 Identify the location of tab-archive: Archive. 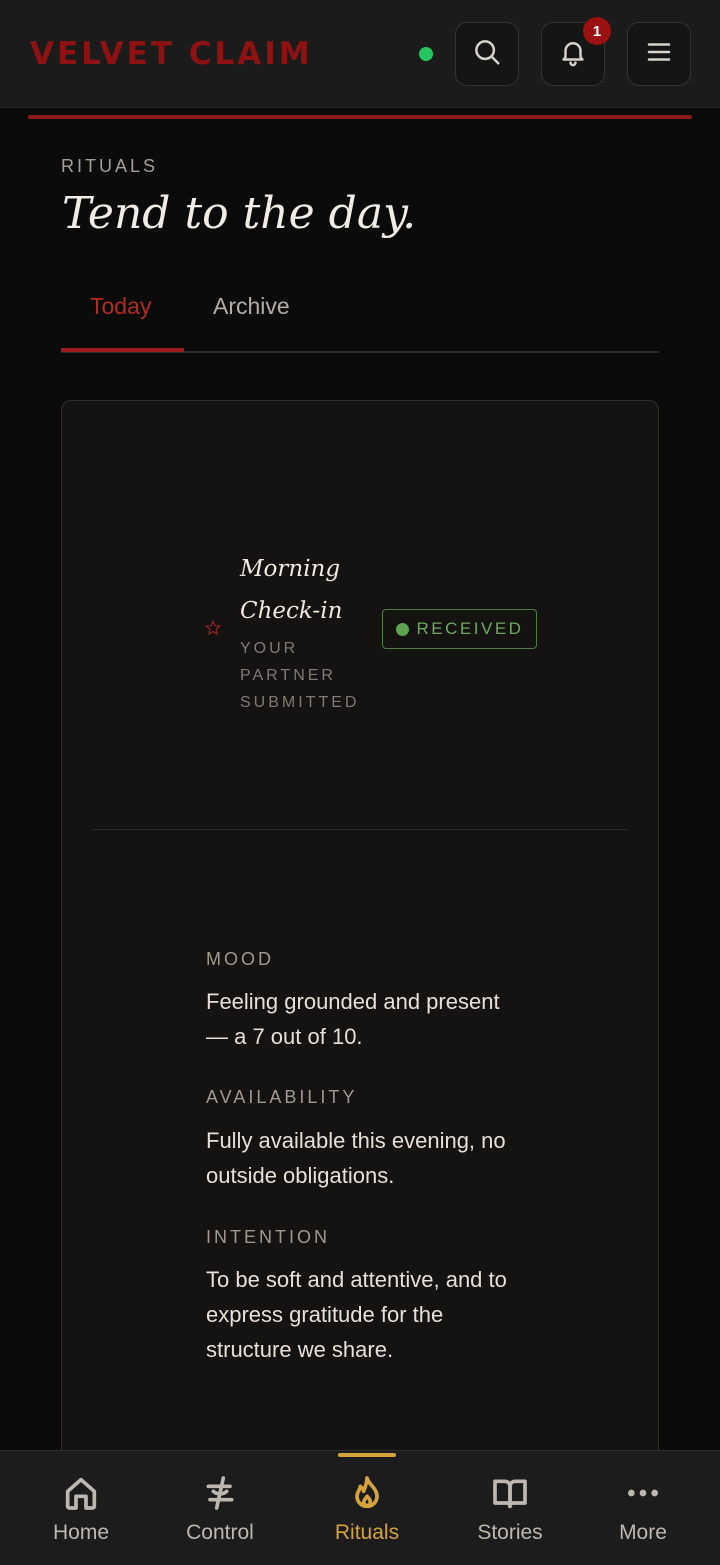
(251, 306).